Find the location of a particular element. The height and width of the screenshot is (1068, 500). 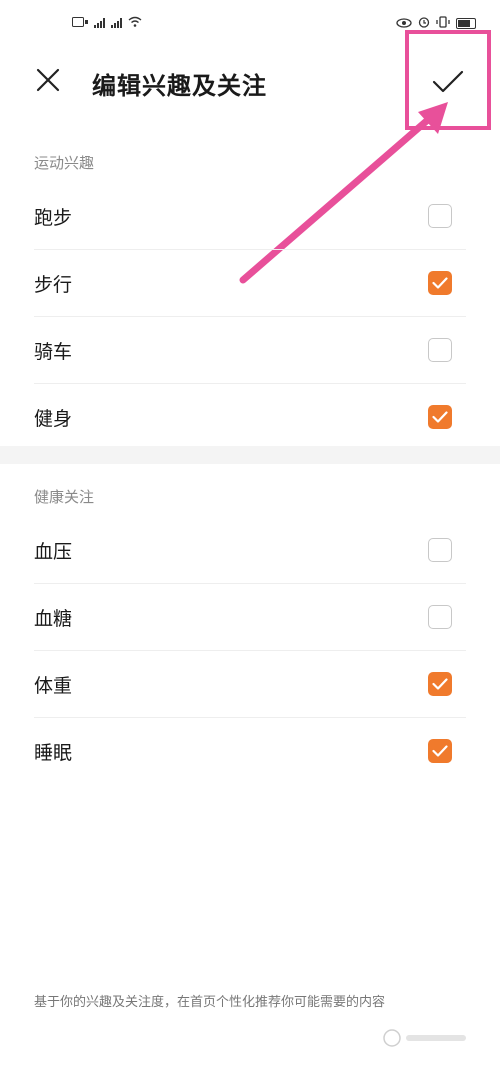

item-label: 骑车 is located at coordinates (53, 351).